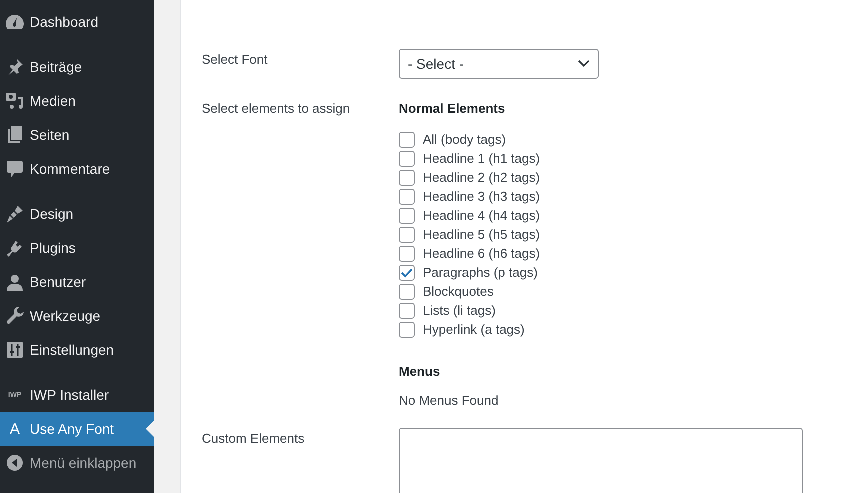 The height and width of the screenshot is (493, 866). I want to click on pages-icon, so click(15, 135).